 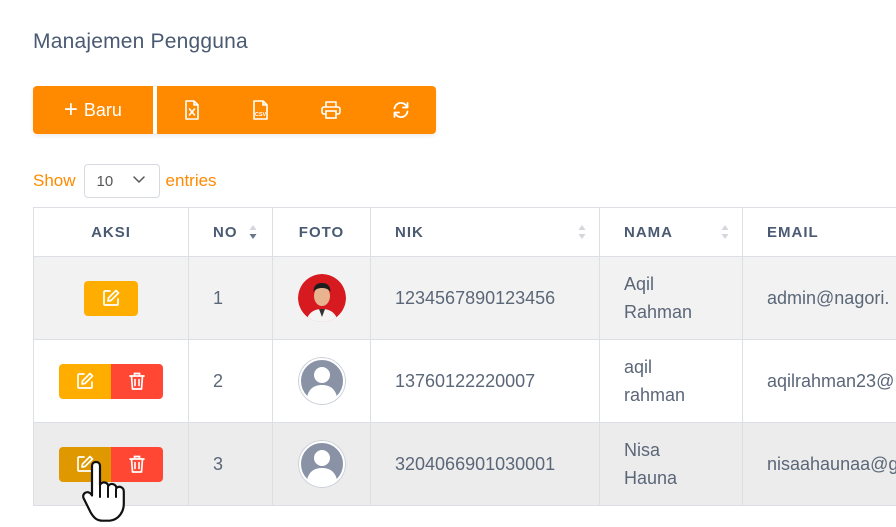 What do you see at coordinates (111, 232) in the screenshot?
I see `column-header-aksi: AKSI` at bounding box center [111, 232].